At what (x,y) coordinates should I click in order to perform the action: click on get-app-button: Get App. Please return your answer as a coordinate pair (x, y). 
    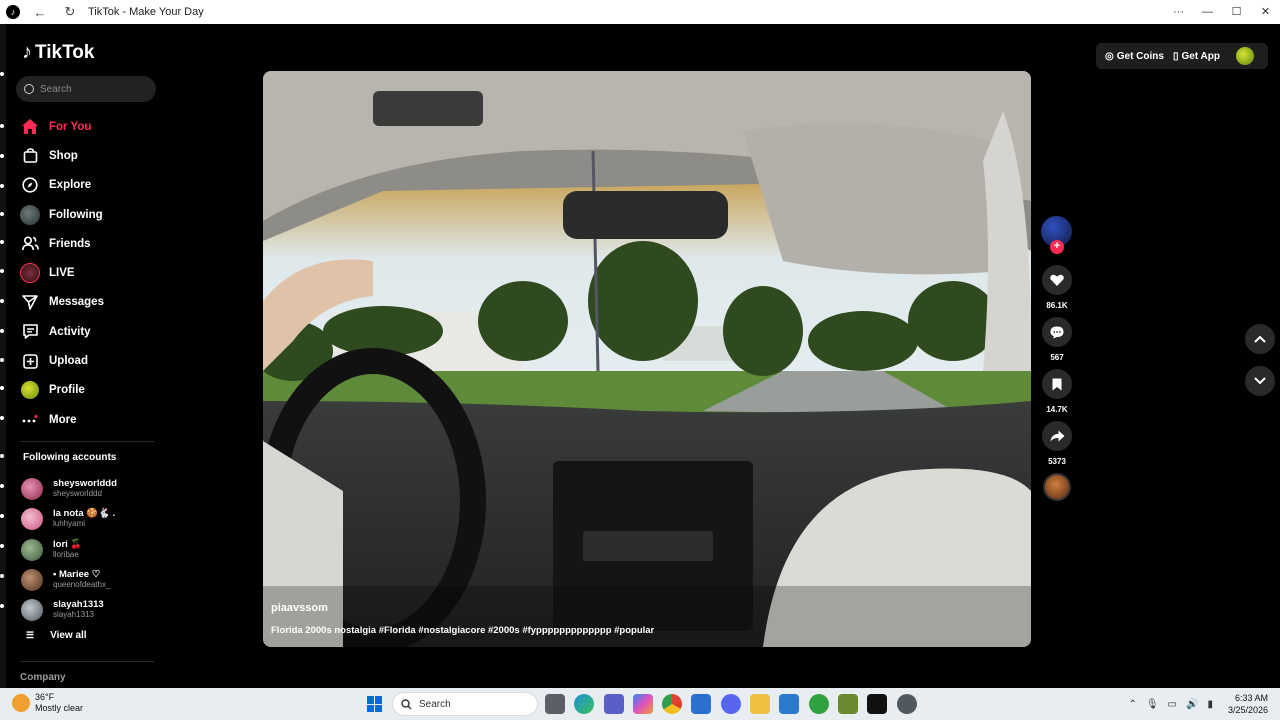
    Looking at the image, I should click on (1200, 56).